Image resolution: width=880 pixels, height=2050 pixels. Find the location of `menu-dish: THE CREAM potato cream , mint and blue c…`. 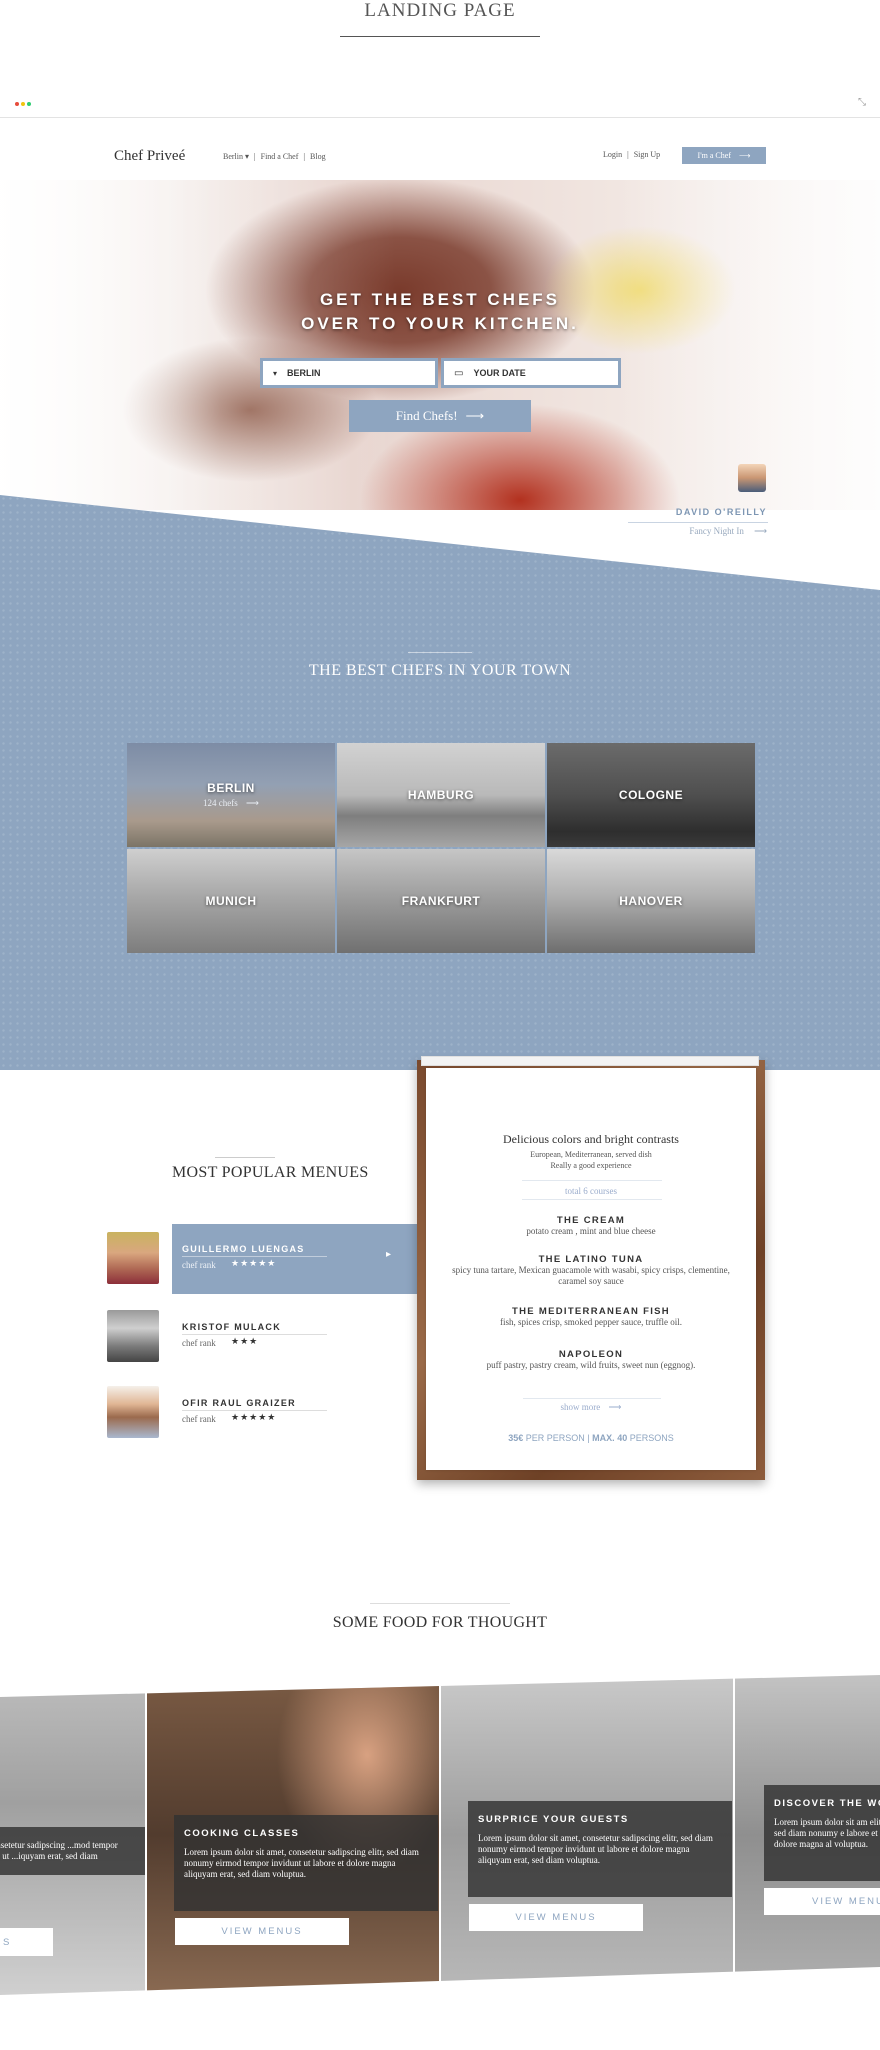

menu-dish: THE CREAM potato cream , mint and blue c… is located at coordinates (591, 1226).